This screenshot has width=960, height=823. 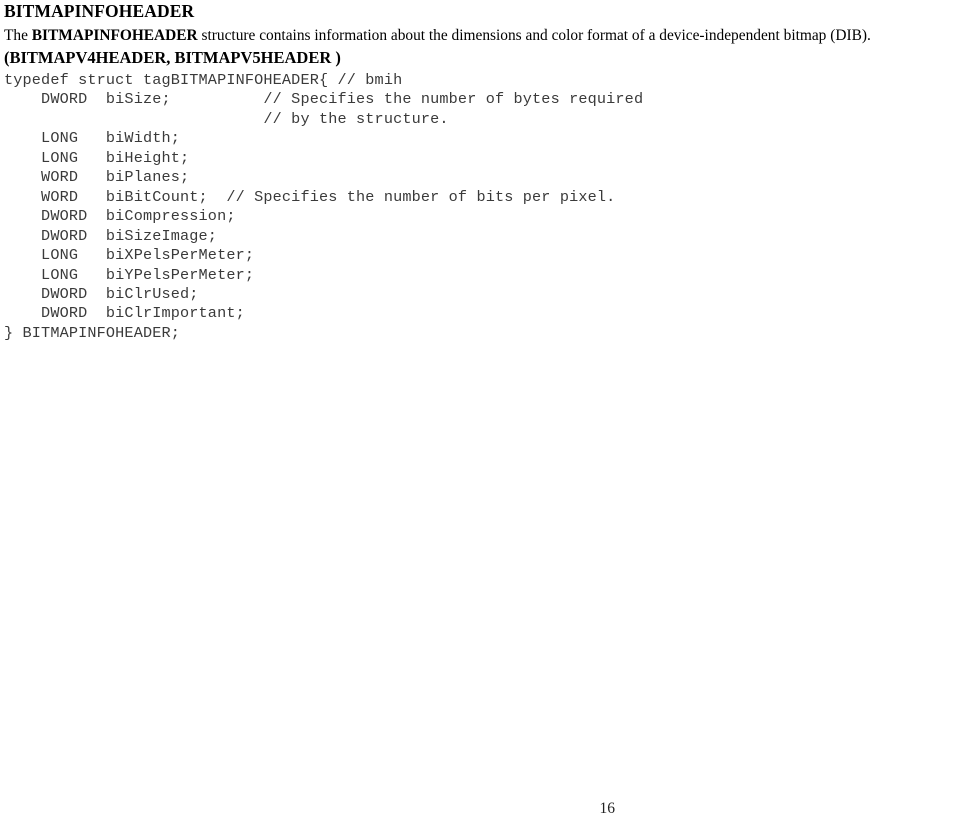 What do you see at coordinates (97, 157) in the screenshot?
I see `code-line: LONG biHeight;` at bounding box center [97, 157].